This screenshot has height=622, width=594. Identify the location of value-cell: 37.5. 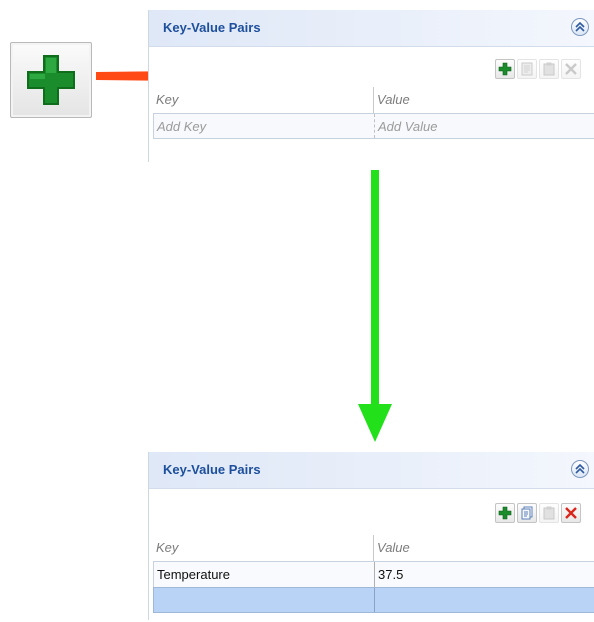
(484, 574).